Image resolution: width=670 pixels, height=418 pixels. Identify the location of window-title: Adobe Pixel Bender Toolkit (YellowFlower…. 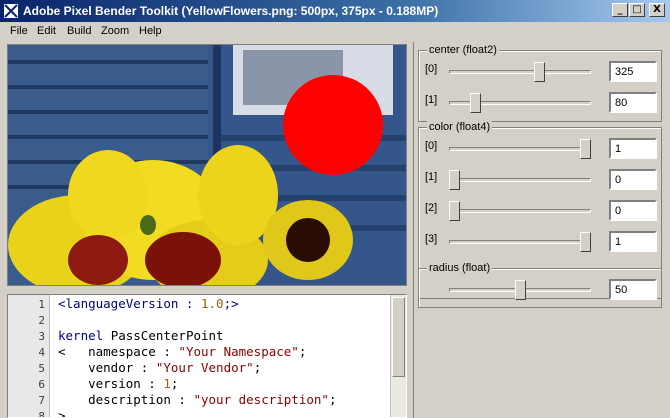
(231, 11).